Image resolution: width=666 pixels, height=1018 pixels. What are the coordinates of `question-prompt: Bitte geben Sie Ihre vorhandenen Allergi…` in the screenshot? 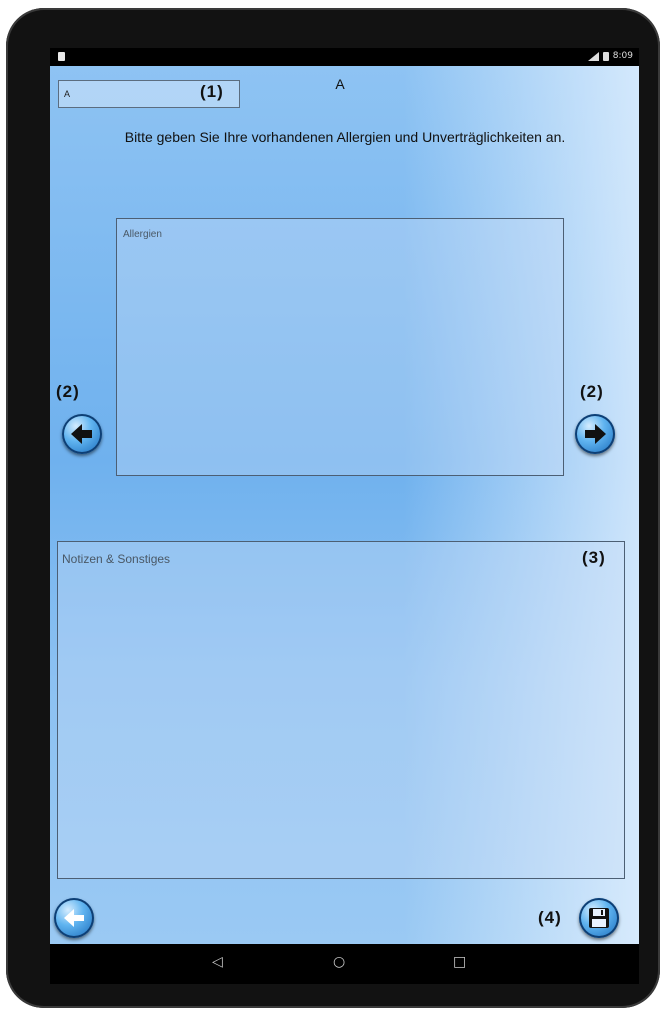 It's located at (345, 137).